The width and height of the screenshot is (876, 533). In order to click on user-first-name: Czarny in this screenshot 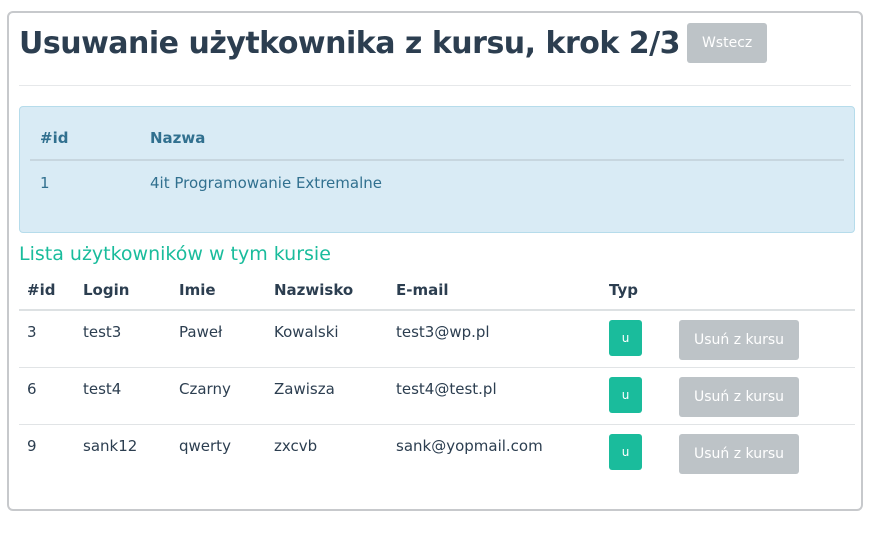, I will do `click(218, 396)`.